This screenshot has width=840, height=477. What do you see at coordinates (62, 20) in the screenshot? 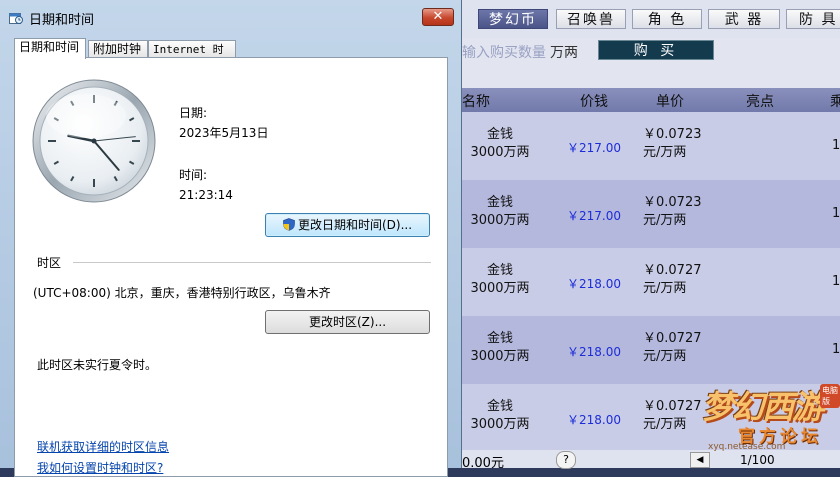
I see `dialog-title: 日期和时间` at bounding box center [62, 20].